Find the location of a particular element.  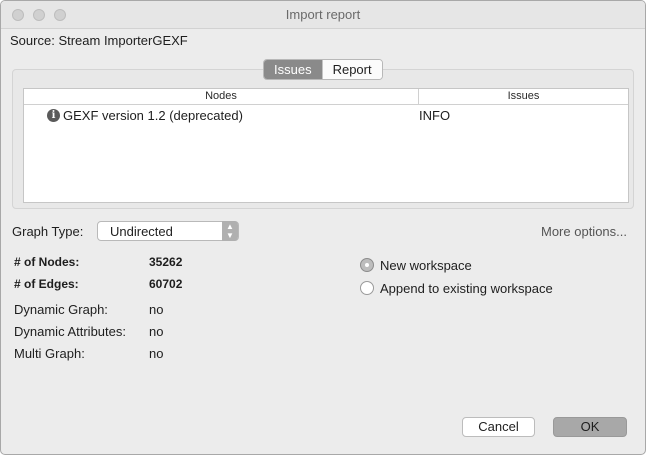

nodes-value: 35262 is located at coordinates (166, 262).